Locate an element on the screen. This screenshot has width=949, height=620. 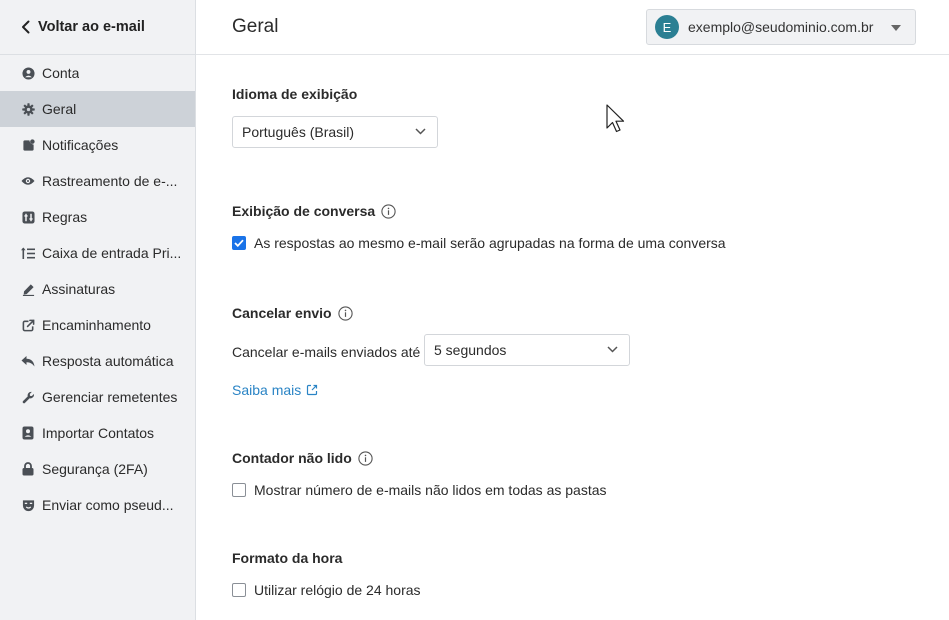
sidebar-item-notificacoes: Notificações is located at coordinates (97, 145).